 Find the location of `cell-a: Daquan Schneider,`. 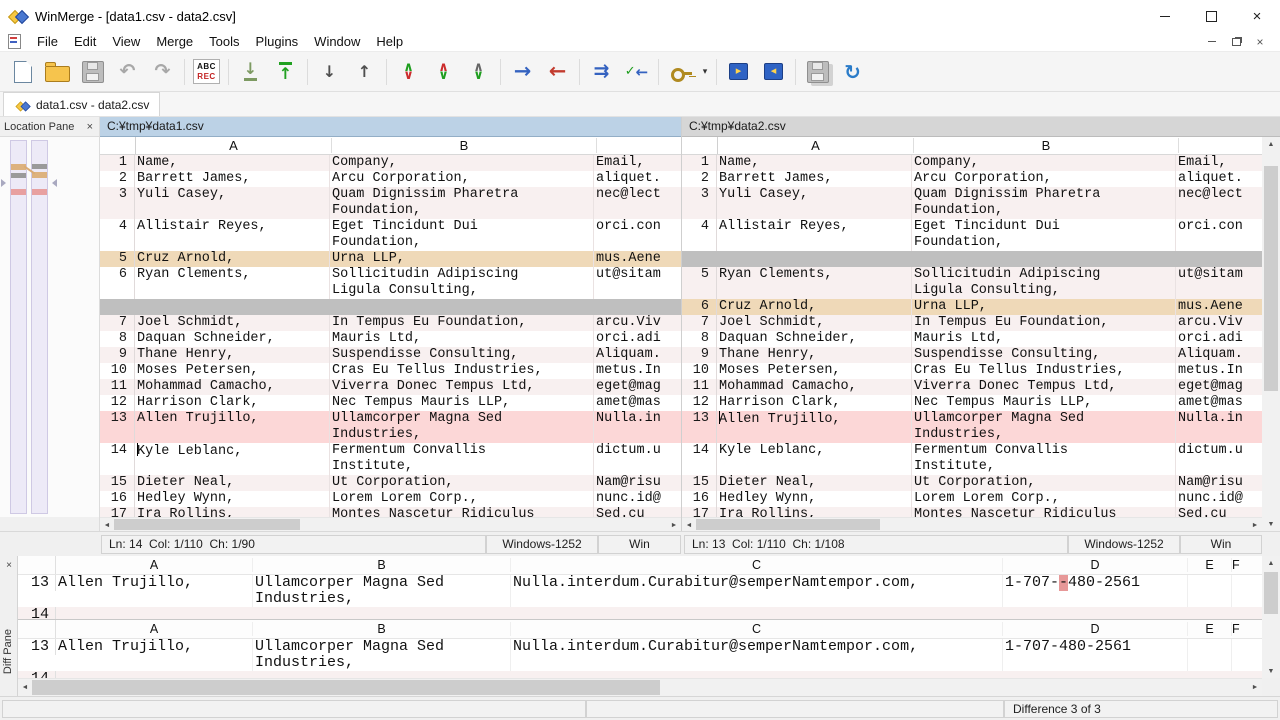

cell-a: Daquan Schneider, is located at coordinates (814, 339).